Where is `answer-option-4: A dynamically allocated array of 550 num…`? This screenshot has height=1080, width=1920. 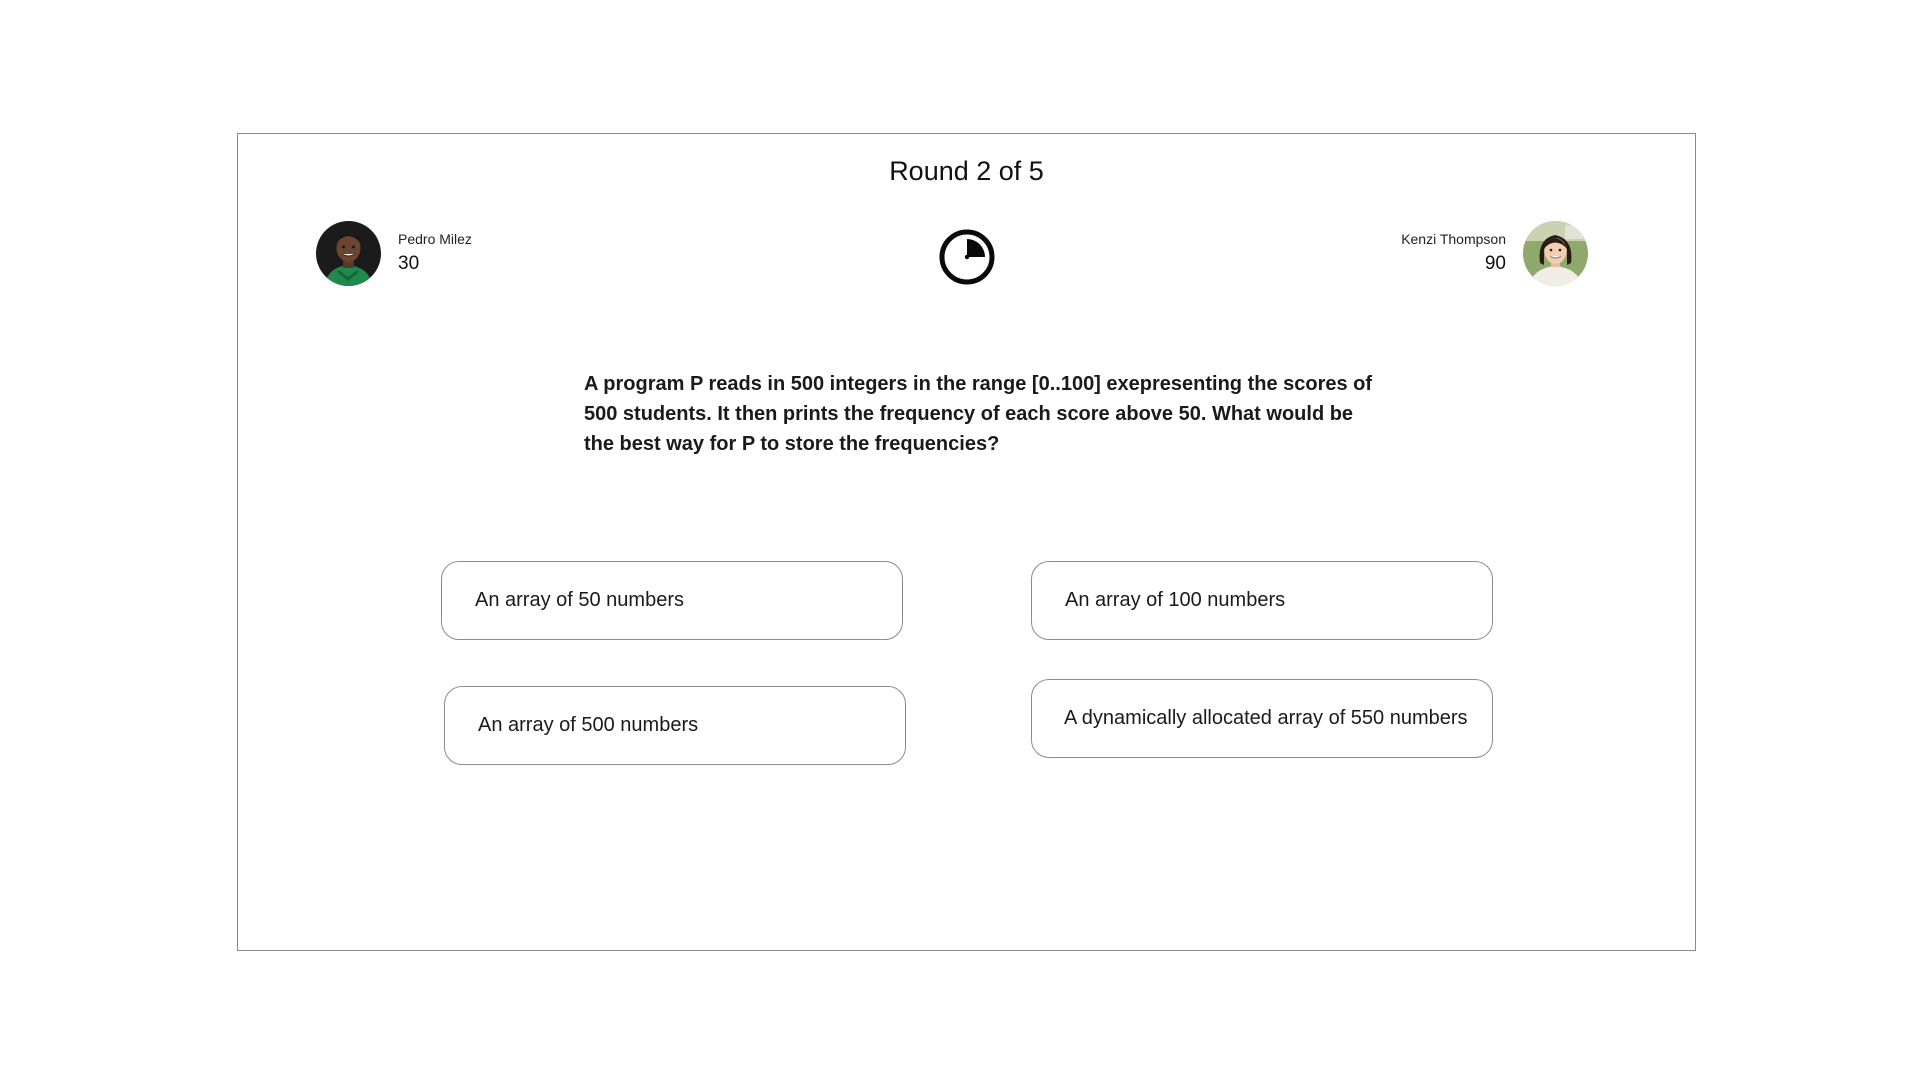 answer-option-4: A dynamically allocated array of 550 num… is located at coordinates (1262, 718).